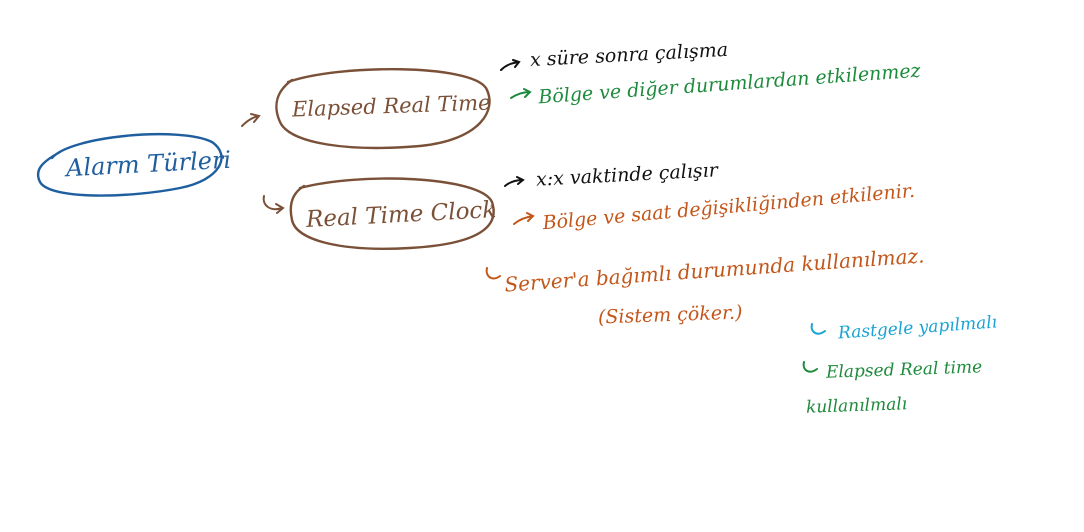 The width and height of the screenshot is (1084, 532). I want to click on arrow-root-to-elapsed, so click(251, 120).